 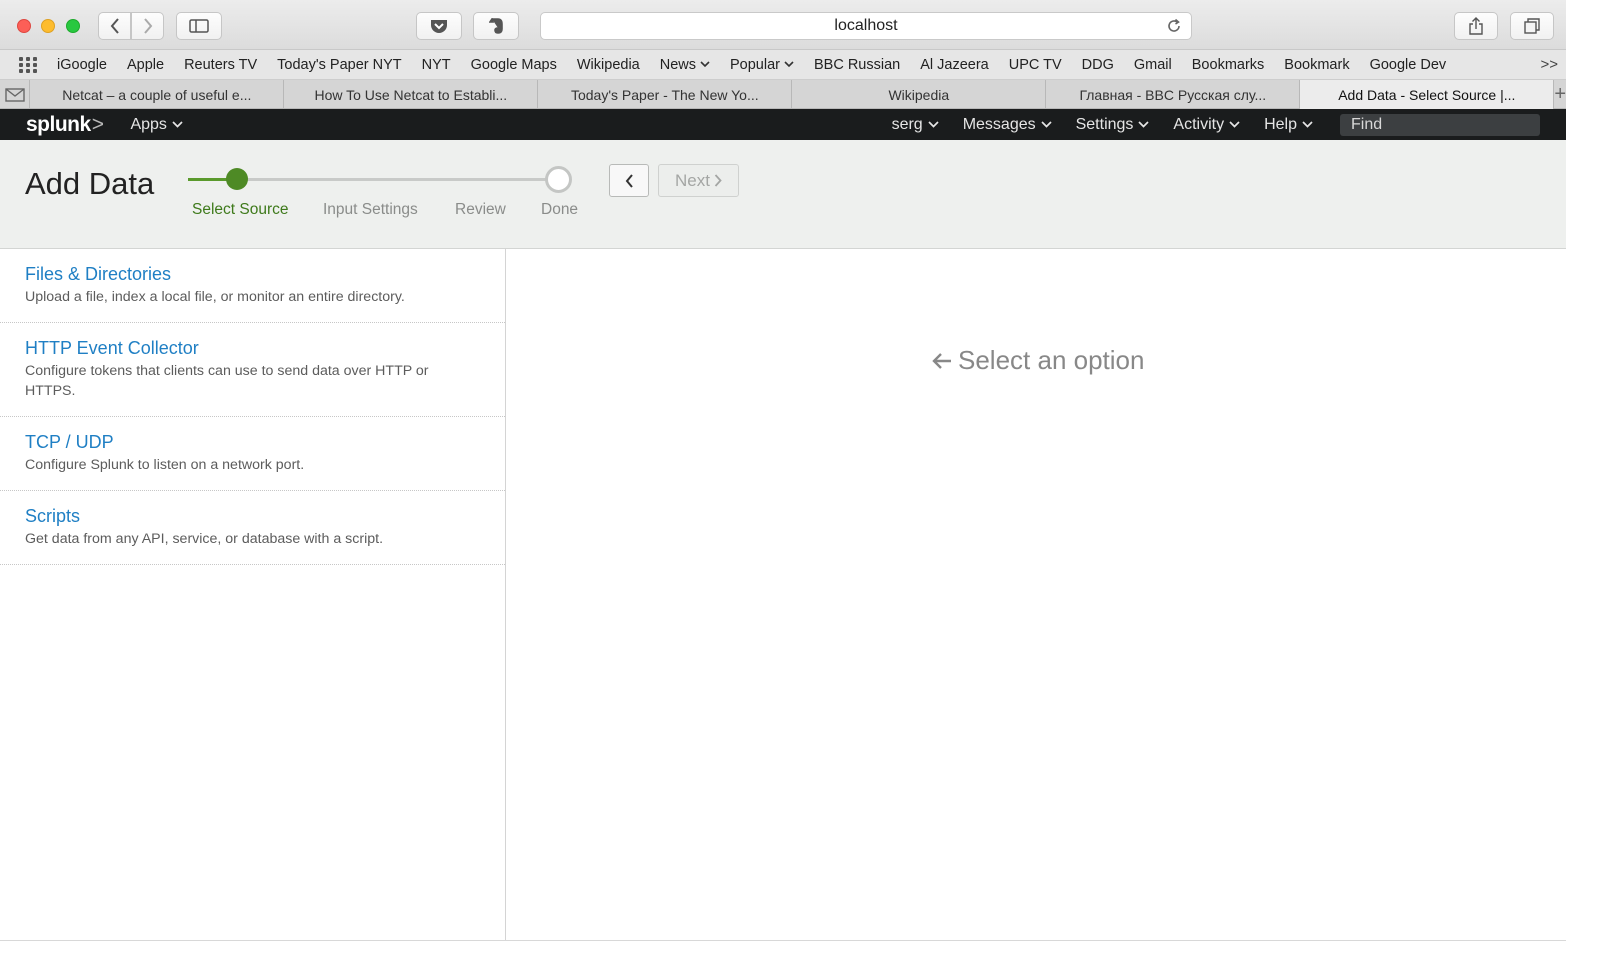 What do you see at coordinates (783, 950) in the screenshot?
I see `window-bottom-edge` at bounding box center [783, 950].